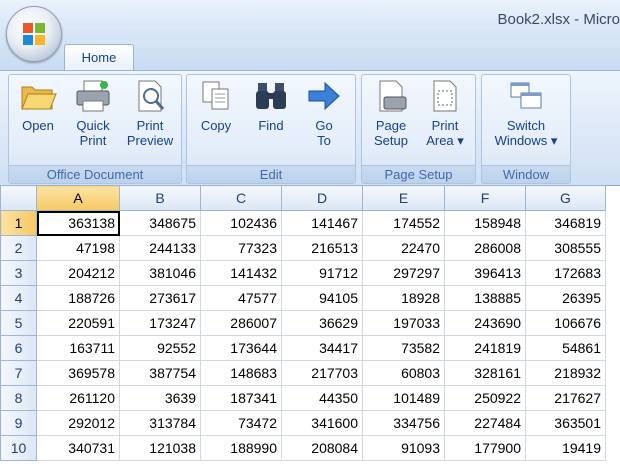  I want to click on cell-b7: 387754, so click(160, 373).